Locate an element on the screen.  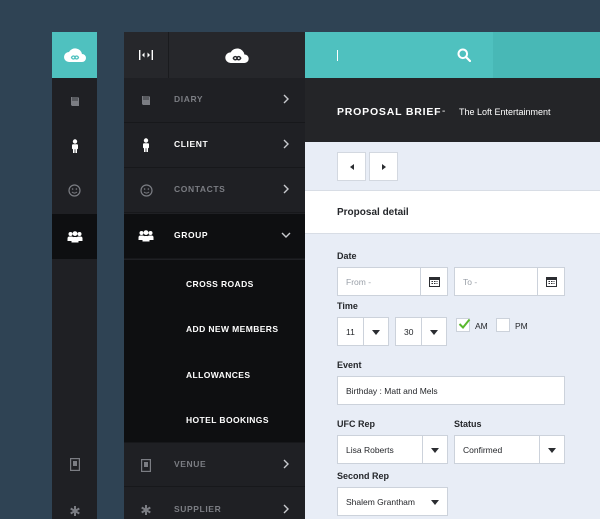
previous-button is located at coordinates (351, 166).